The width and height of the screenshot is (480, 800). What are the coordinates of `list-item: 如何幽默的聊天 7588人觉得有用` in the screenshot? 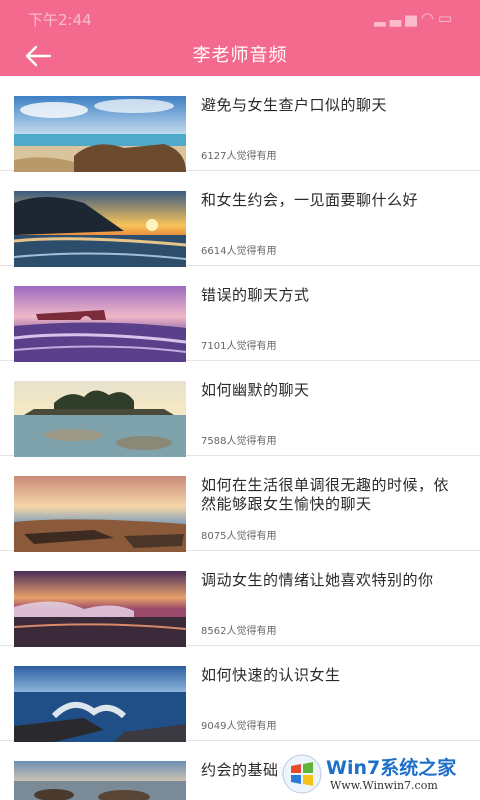 It's located at (240, 409).